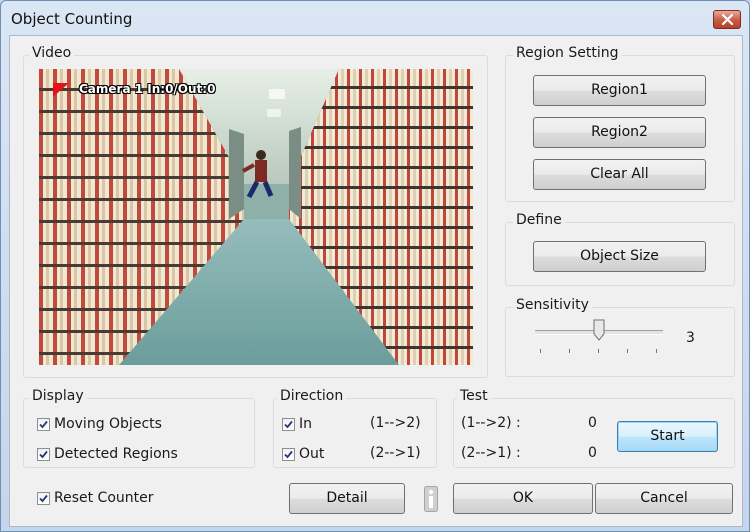 The height and width of the screenshot is (532, 750). I want to click on camera-counter-overlay: Camera 1 In:0/Out:0, so click(147, 89).